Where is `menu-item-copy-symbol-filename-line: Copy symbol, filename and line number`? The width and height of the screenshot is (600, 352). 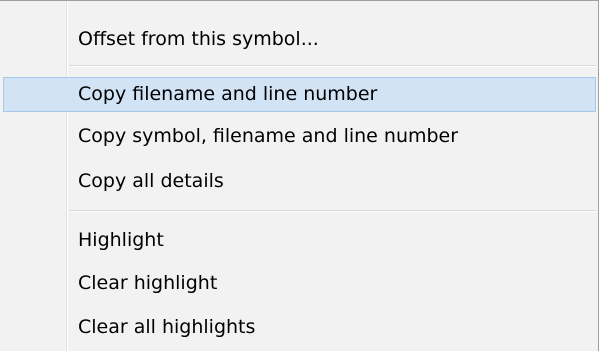
menu-item-copy-symbol-filename-line: Copy symbol, filename and line number is located at coordinates (299, 136).